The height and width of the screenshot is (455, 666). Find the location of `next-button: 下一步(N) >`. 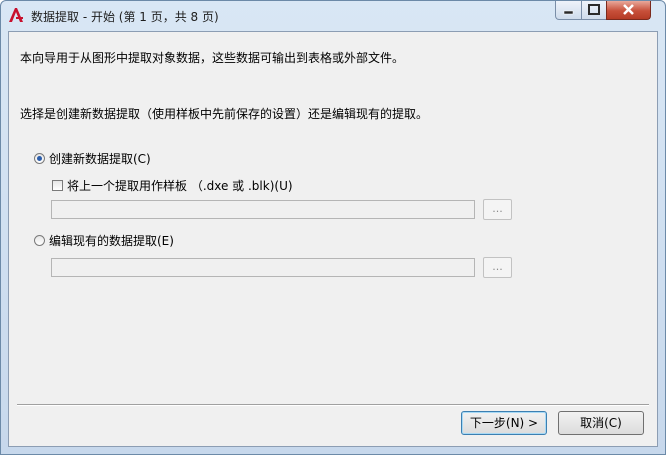

next-button: 下一步(N) > is located at coordinates (504, 423).